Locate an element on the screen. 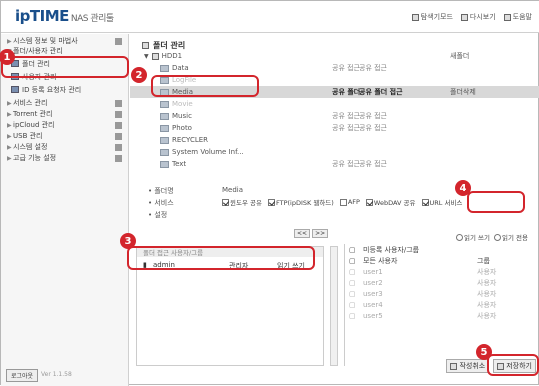 The width and height of the screenshot is (539, 386). tree-row-text: Text 공유 접근 공유 접근 is located at coordinates (334, 164).